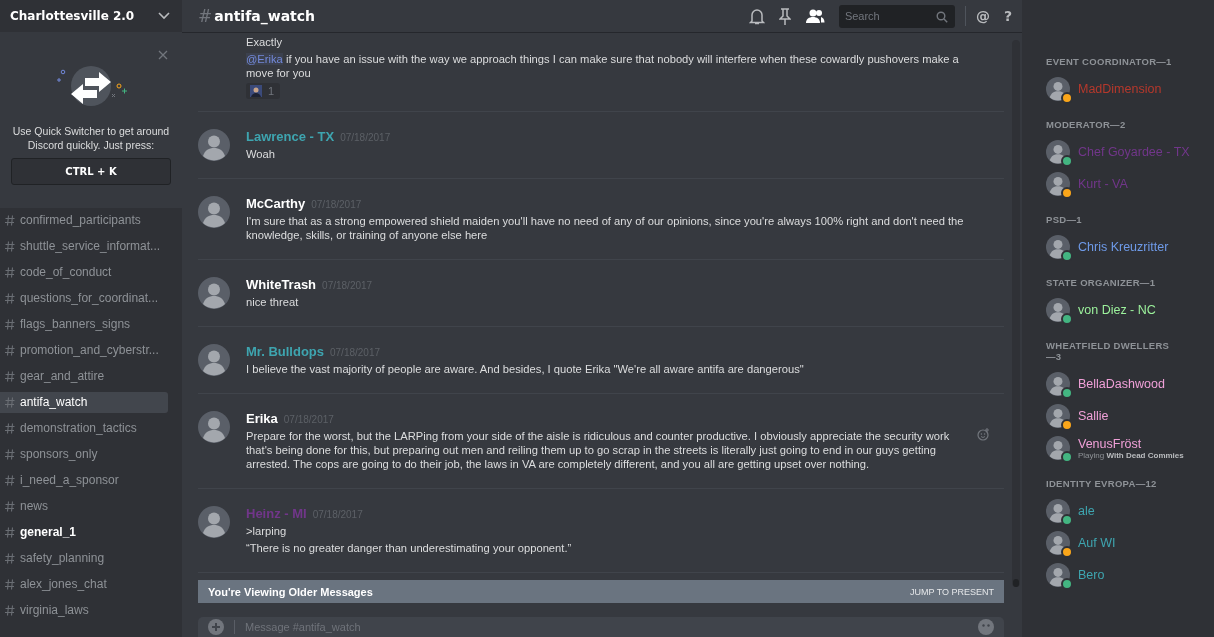 This screenshot has width=1214, height=637. I want to click on pin-icon, so click(784, 16).